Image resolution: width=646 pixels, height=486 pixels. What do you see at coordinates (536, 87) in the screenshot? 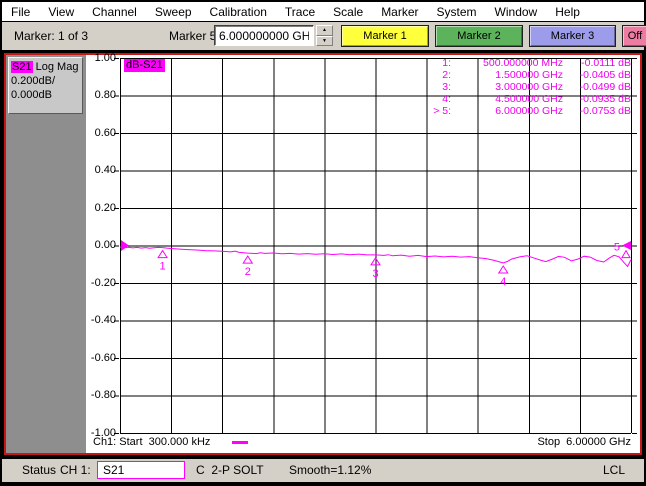
I see `marker-readout-row: 3: 3.000000 GHz -0.0499 dB` at bounding box center [536, 87].